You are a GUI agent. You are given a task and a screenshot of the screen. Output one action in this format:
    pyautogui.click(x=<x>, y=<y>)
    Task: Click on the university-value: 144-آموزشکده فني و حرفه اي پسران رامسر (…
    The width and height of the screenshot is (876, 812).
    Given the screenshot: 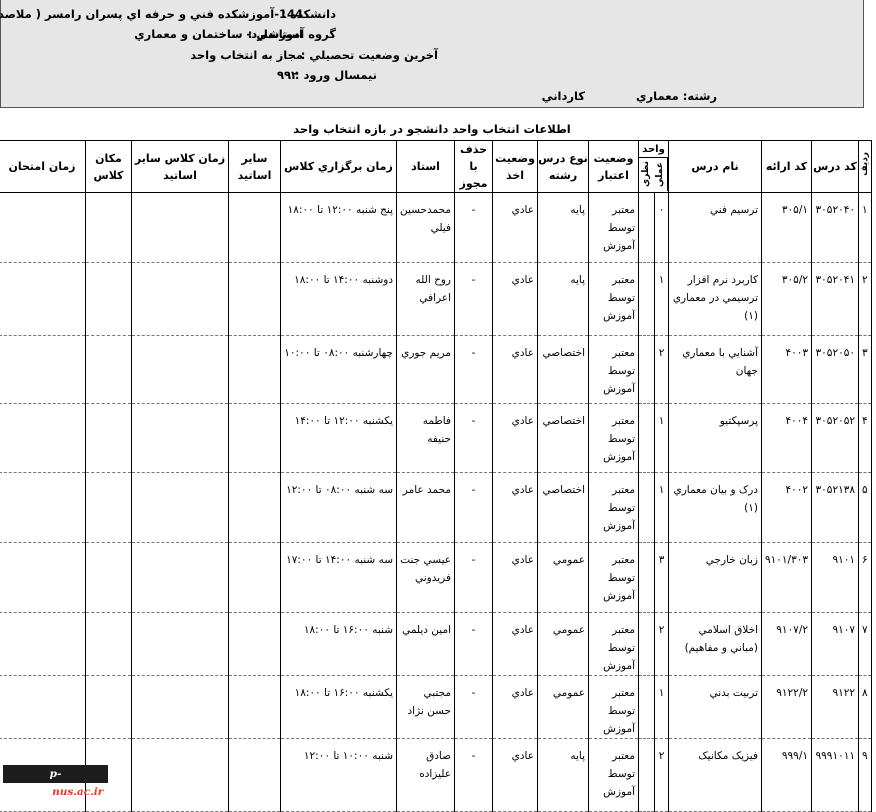 What is the action you would take?
    pyautogui.click(x=151, y=14)
    